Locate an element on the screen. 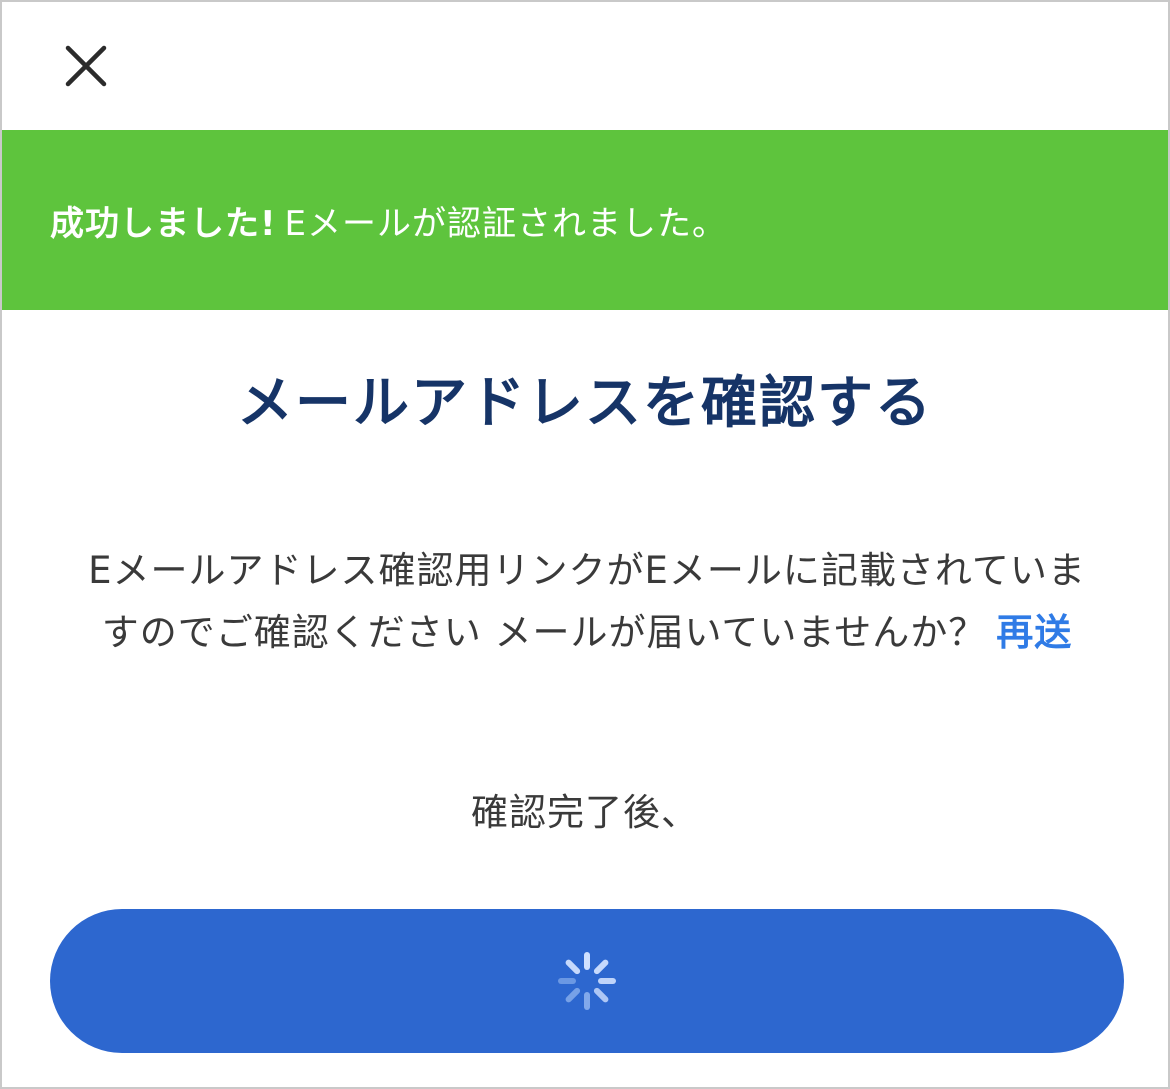  loading-spinner-icon is located at coordinates (587, 981).